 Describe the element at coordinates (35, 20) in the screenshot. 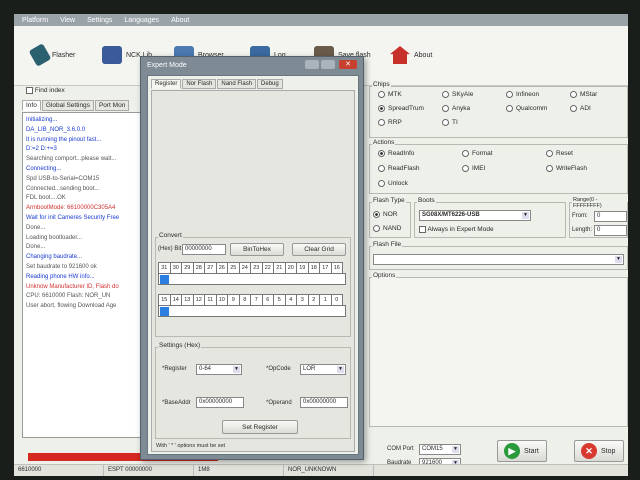

I see `menu-platform: Platform` at that location.